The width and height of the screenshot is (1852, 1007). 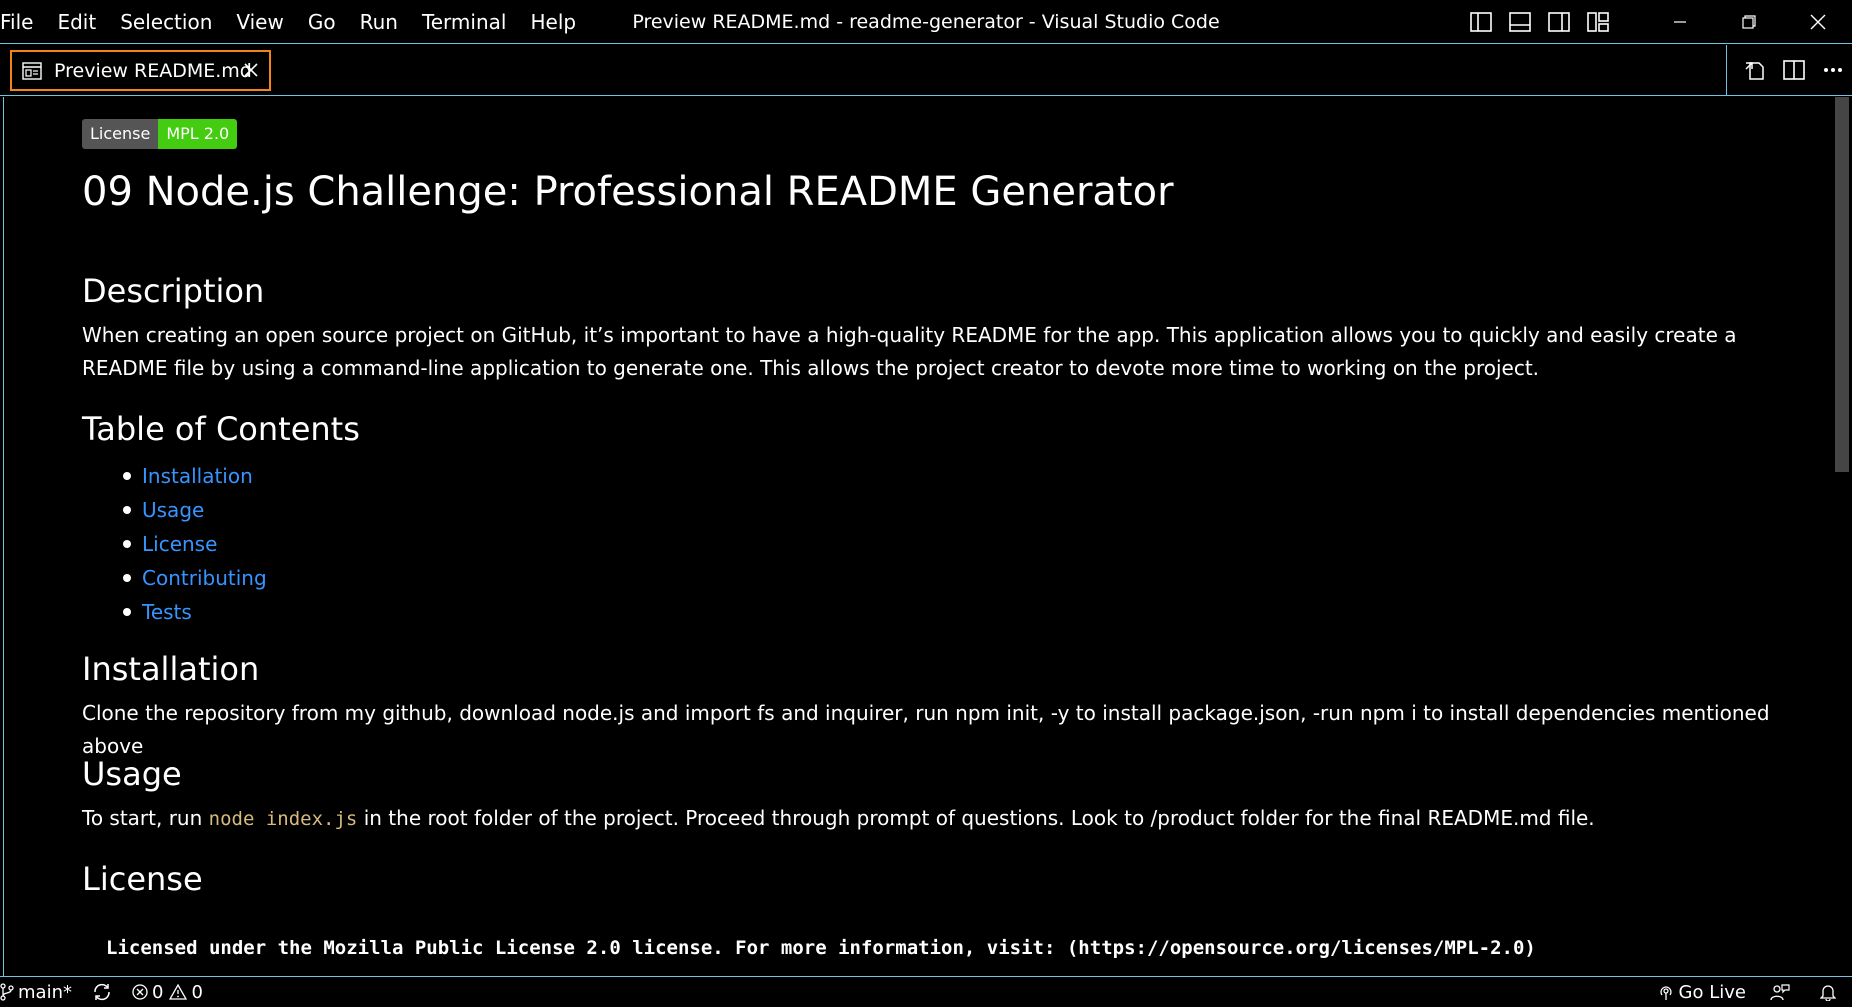 What do you see at coordinates (45, 992) in the screenshot?
I see `branch-name: main*` at bounding box center [45, 992].